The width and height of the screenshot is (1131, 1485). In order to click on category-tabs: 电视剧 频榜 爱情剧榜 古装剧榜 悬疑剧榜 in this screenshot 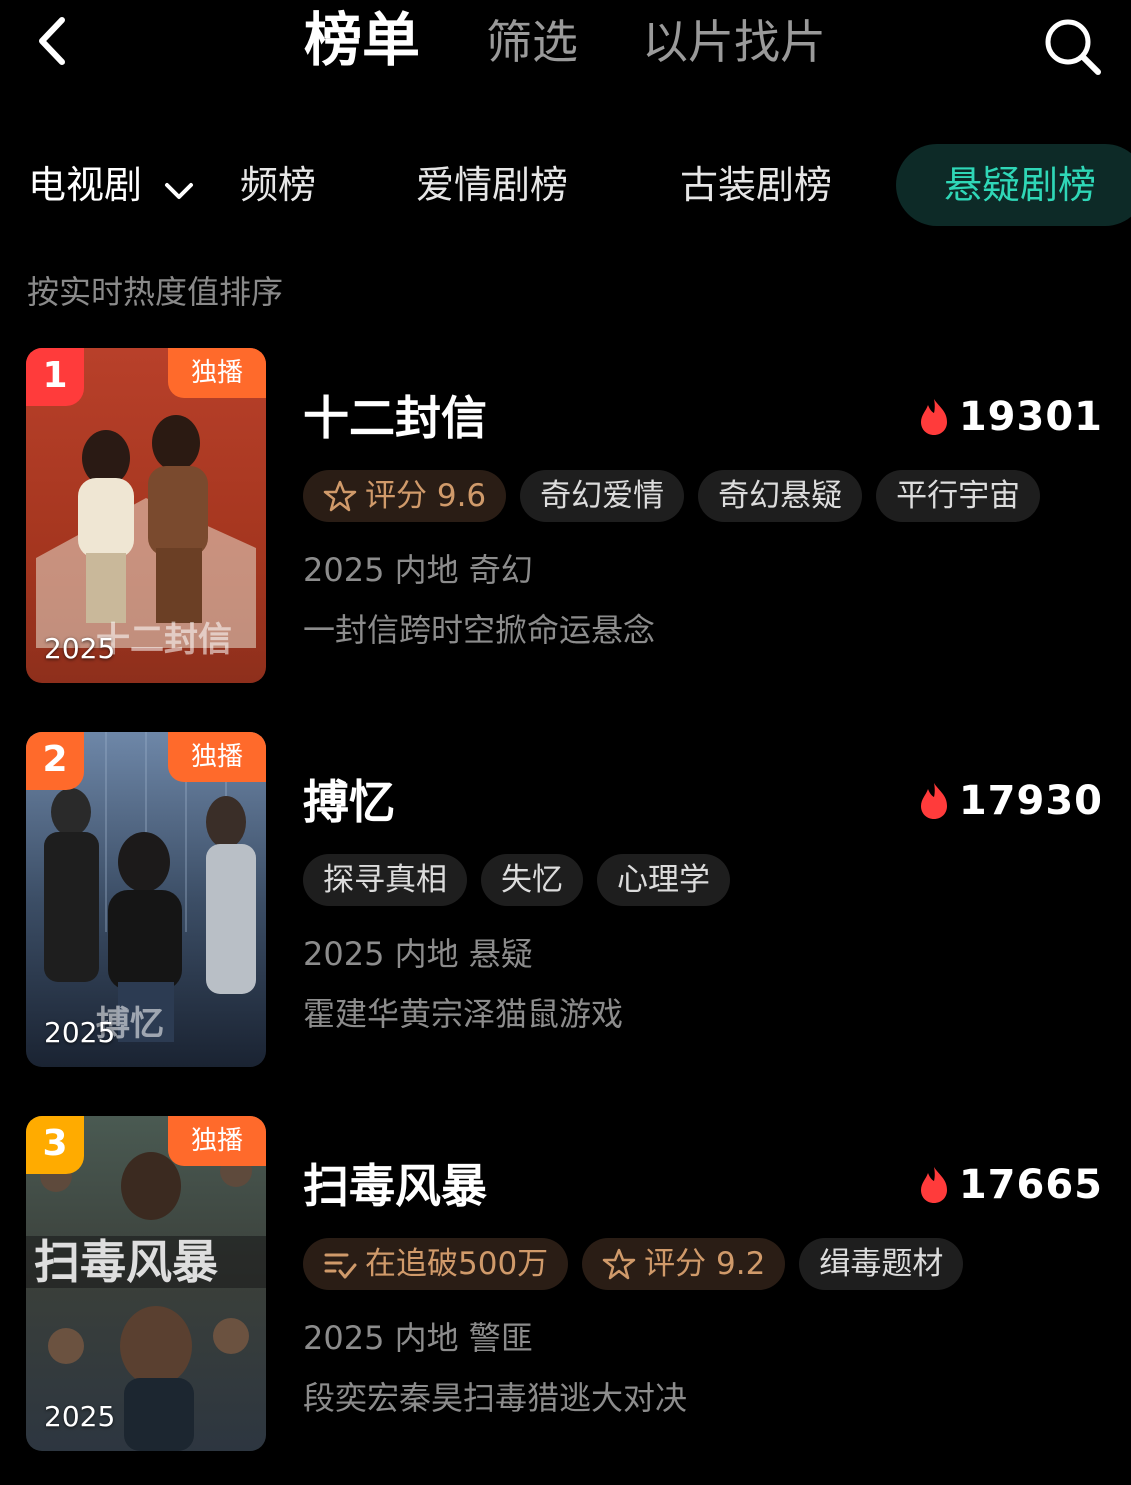, I will do `click(565, 185)`.